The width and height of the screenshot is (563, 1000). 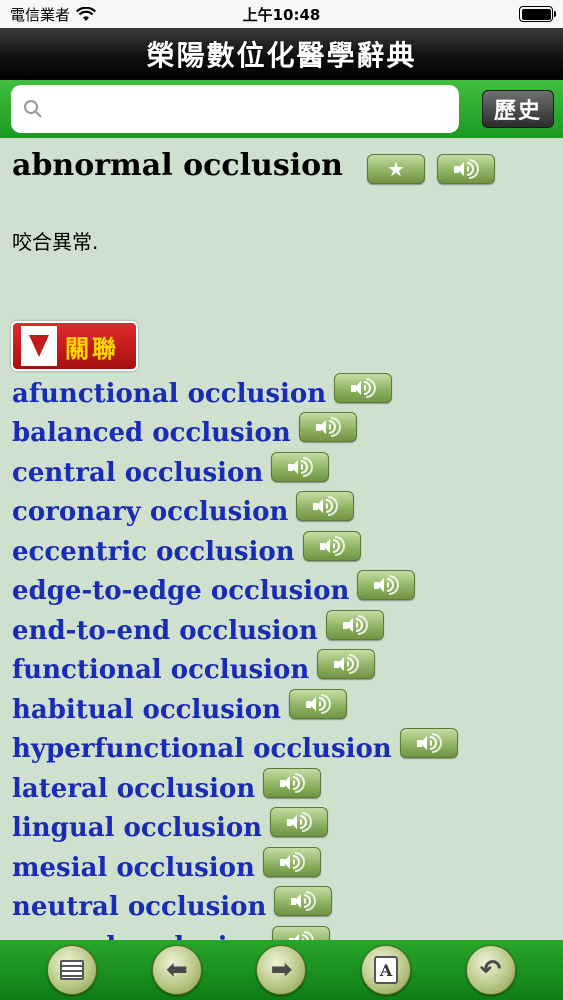 I want to click on app-title: 榮陽數位化醫學辭典, so click(x=281, y=55).